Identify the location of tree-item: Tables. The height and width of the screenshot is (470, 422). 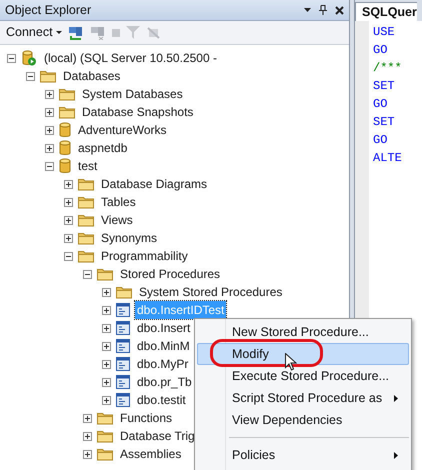
(118, 202).